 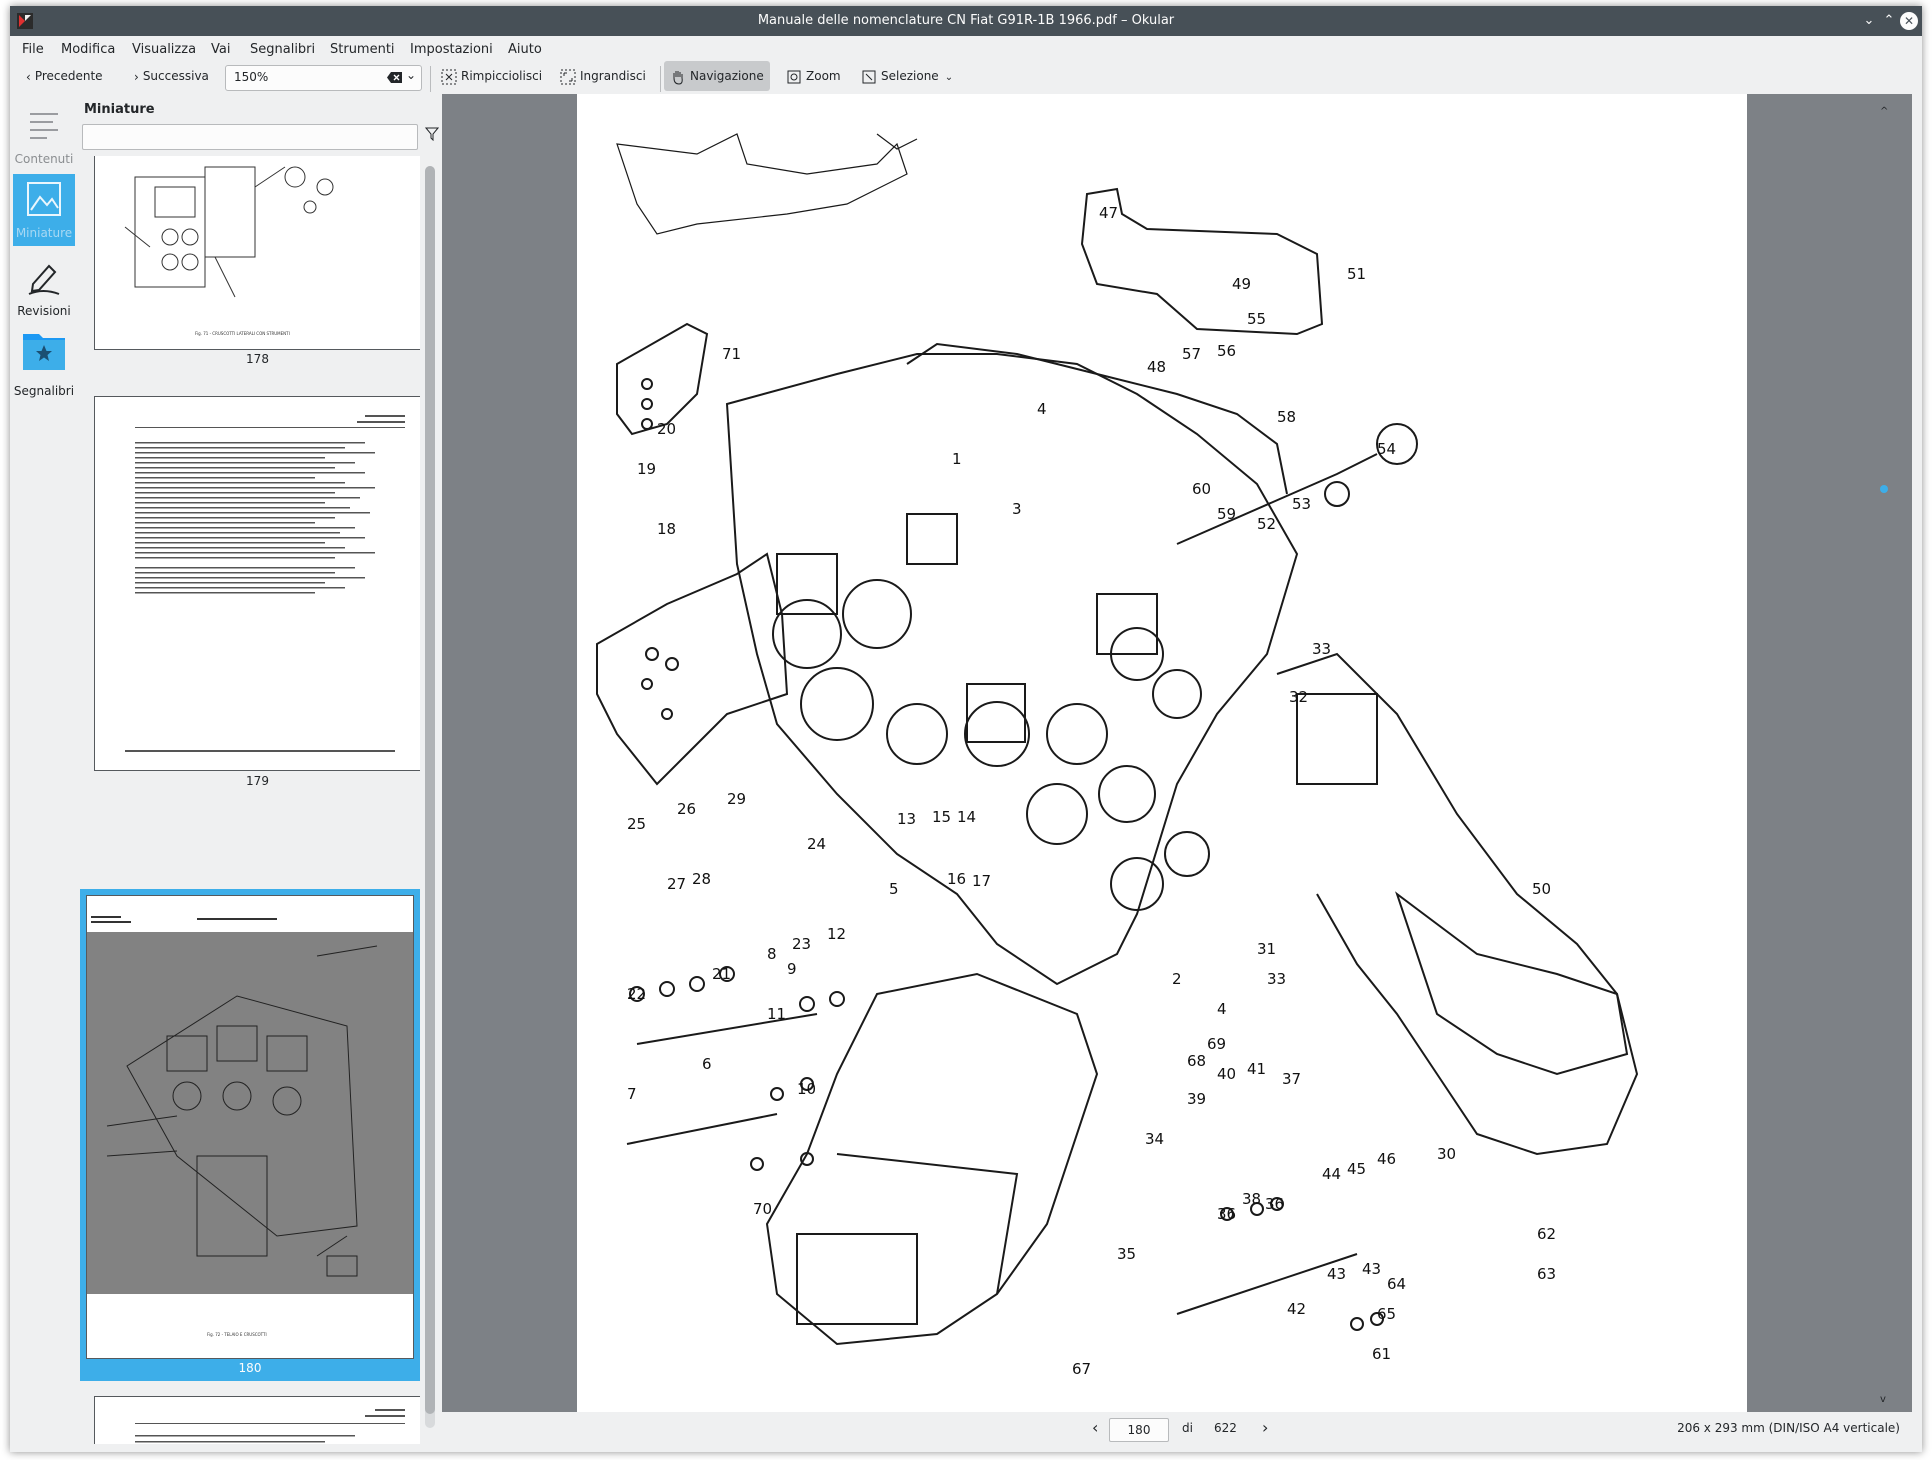 What do you see at coordinates (1108, 213) in the screenshot?
I see `callout-47: 47` at bounding box center [1108, 213].